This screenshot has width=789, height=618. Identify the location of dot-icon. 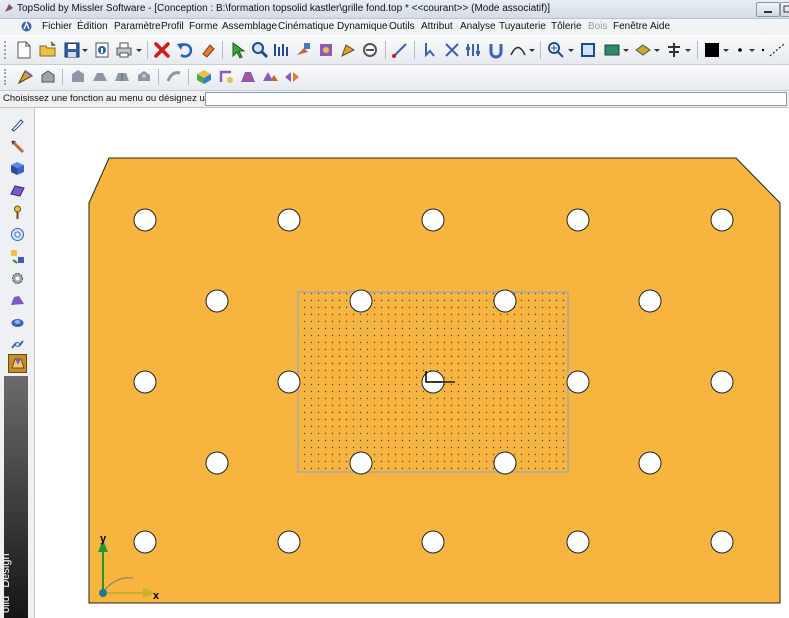
(763, 50).